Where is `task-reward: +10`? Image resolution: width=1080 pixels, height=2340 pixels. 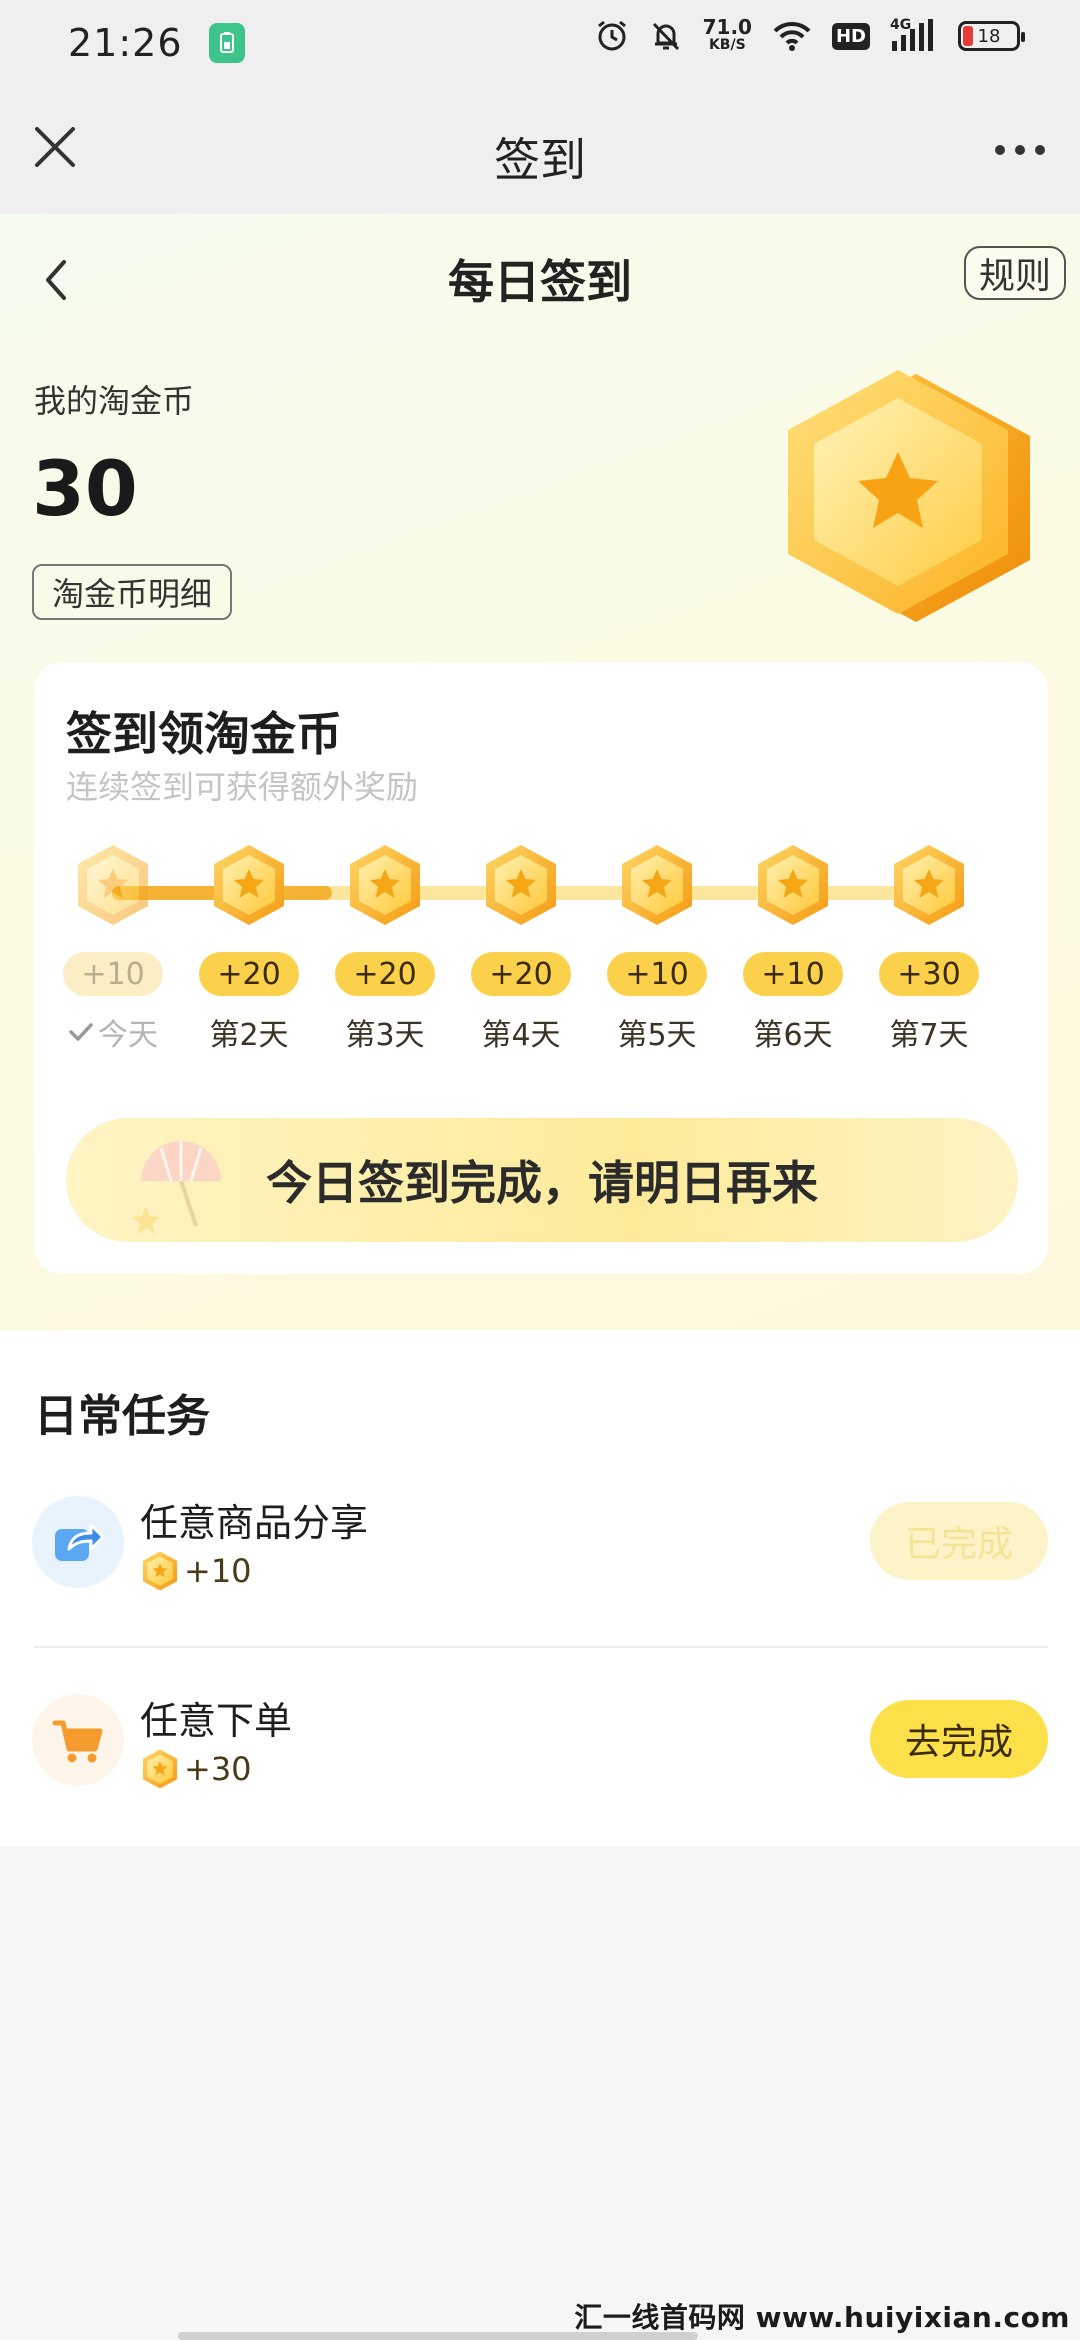
task-reward: +10 is located at coordinates (196, 1571).